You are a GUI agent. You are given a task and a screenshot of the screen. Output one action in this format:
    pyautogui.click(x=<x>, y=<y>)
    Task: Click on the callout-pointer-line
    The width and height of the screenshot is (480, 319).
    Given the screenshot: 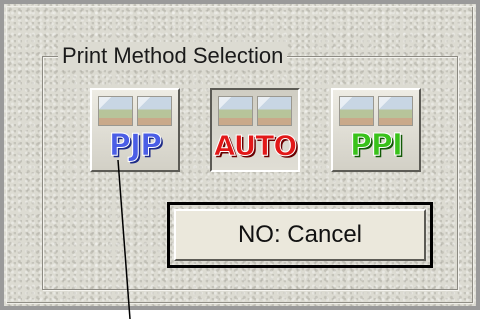 What is the action you would take?
    pyautogui.click(x=124, y=239)
    